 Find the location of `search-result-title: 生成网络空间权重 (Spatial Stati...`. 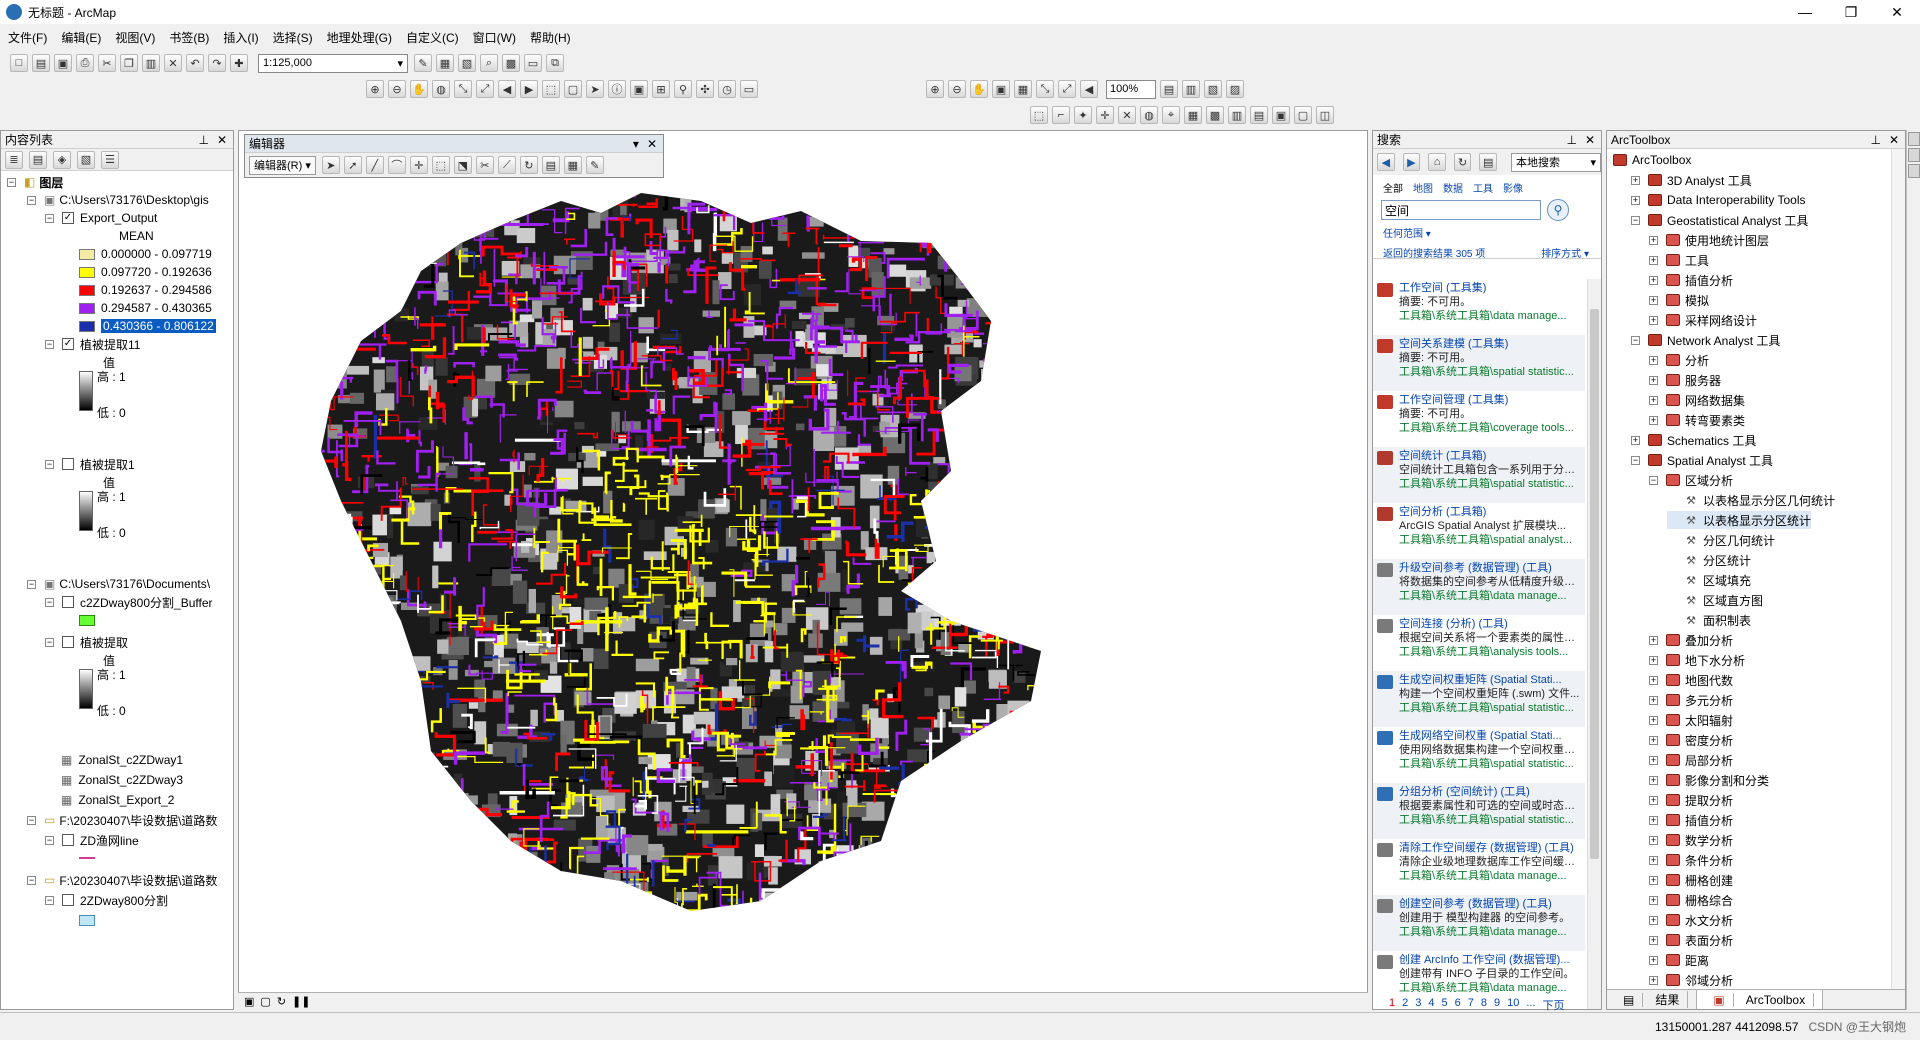

search-result-title: 生成网络空间权重 (Spatial Stati... is located at coordinates (1490, 736).